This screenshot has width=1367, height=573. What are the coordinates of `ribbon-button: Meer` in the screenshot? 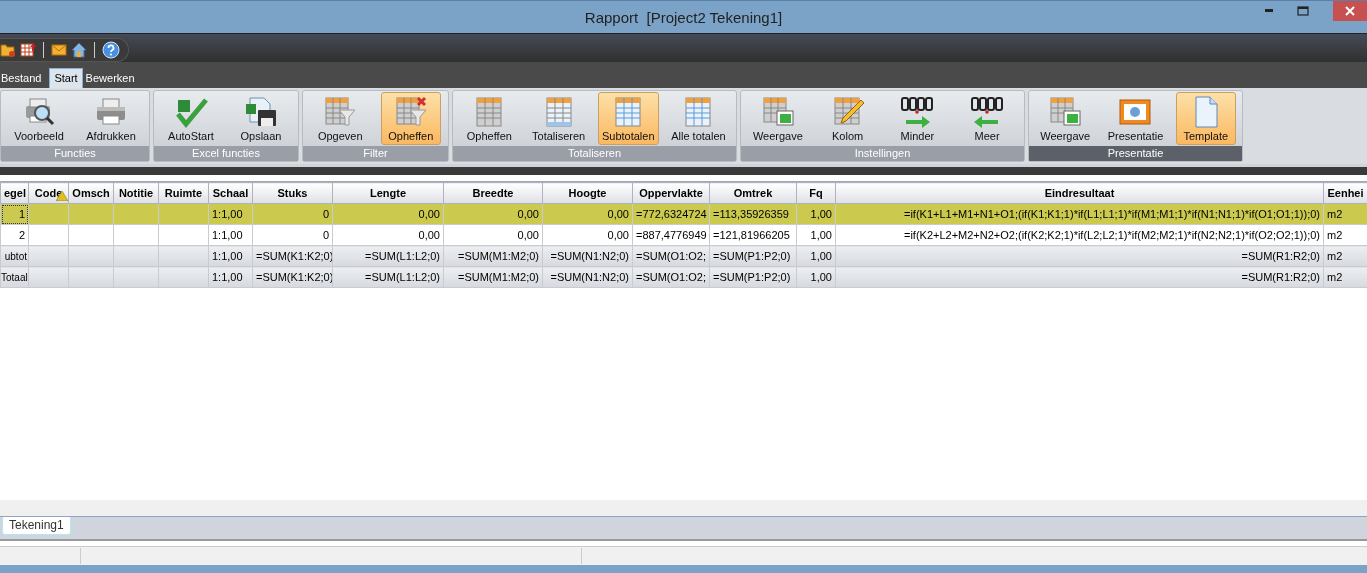 It's located at (987, 118).